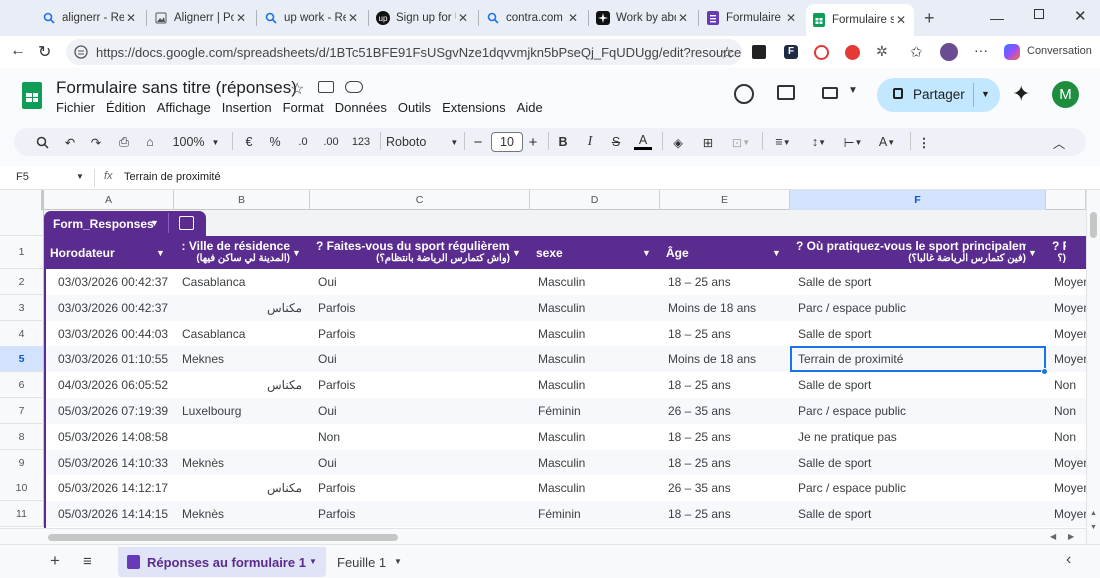 Image resolution: width=1100 pixels, height=578 pixels. Describe the element at coordinates (727, 53) in the screenshot. I see `bookmark-star-icon: ☆` at that location.